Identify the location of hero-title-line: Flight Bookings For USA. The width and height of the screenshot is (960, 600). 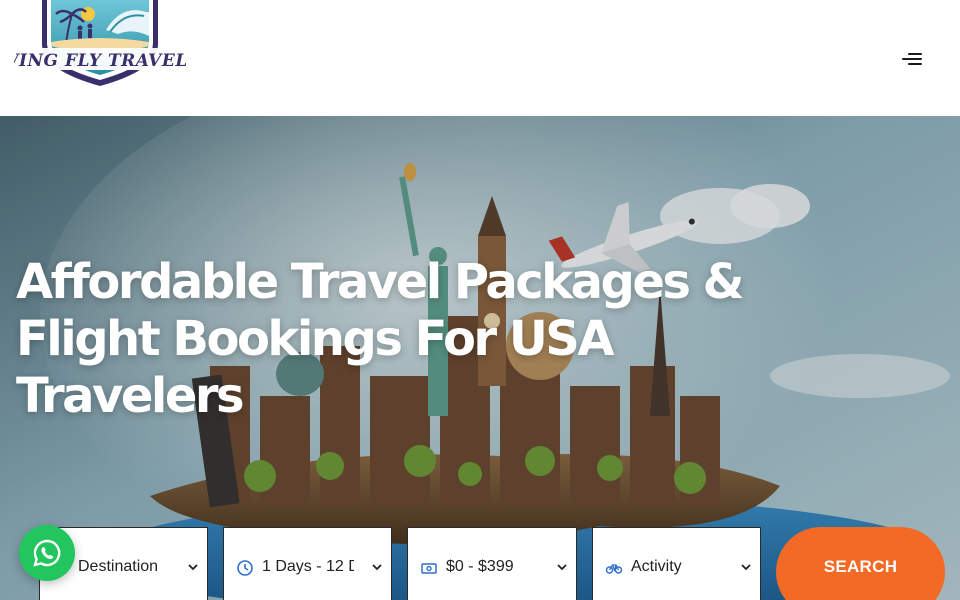
(315, 339).